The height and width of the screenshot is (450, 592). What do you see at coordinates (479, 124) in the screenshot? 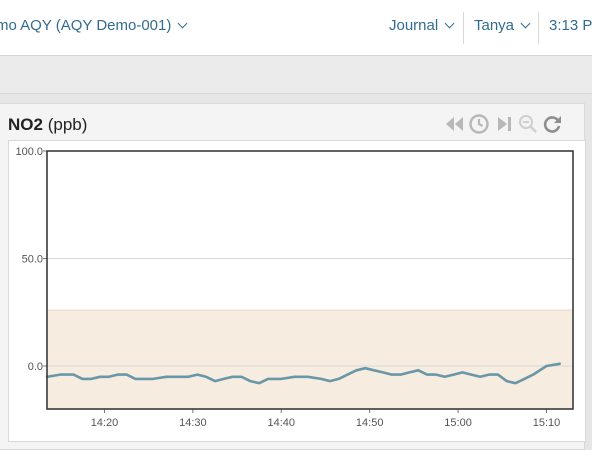
I see `history-clock-icon` at bounding box center [479, 124].